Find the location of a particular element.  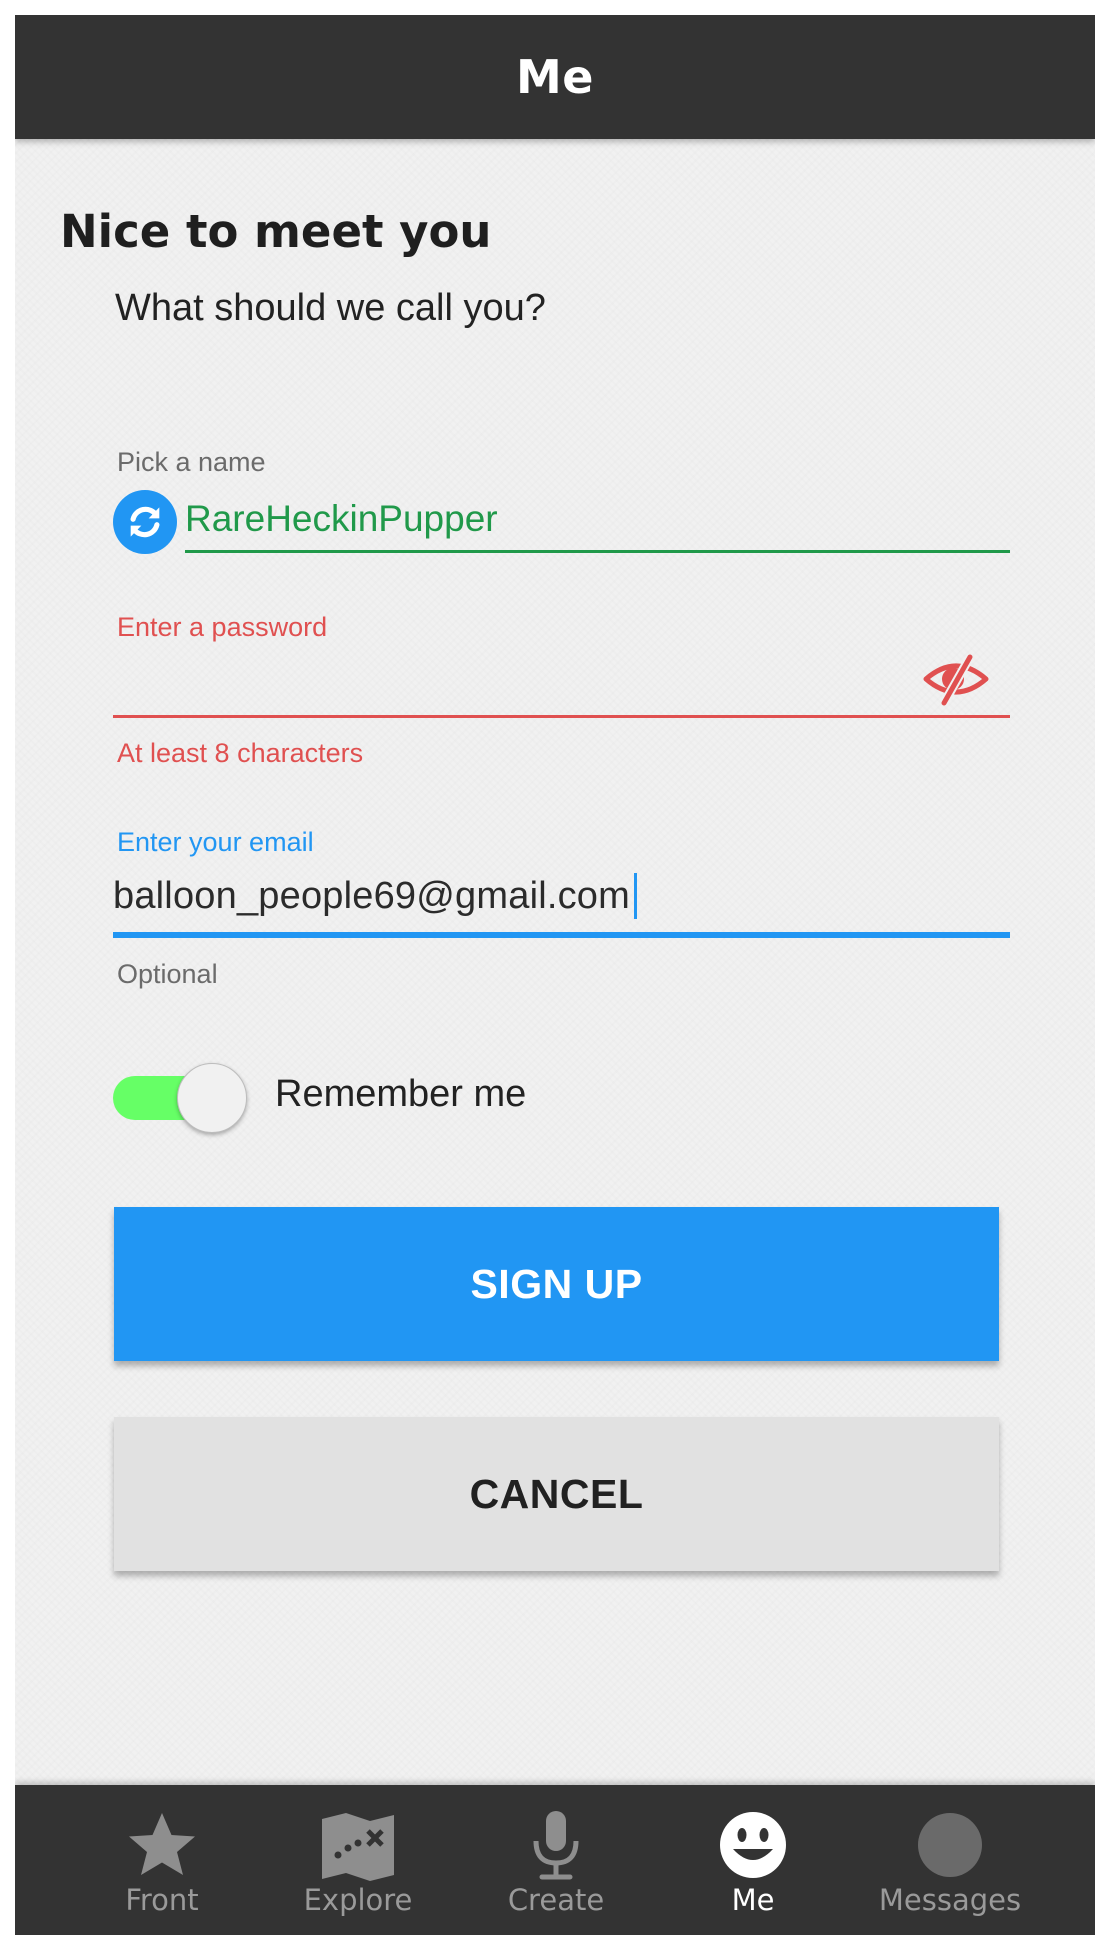

nav-item-create: Create is located at coordinates (556, 1860).